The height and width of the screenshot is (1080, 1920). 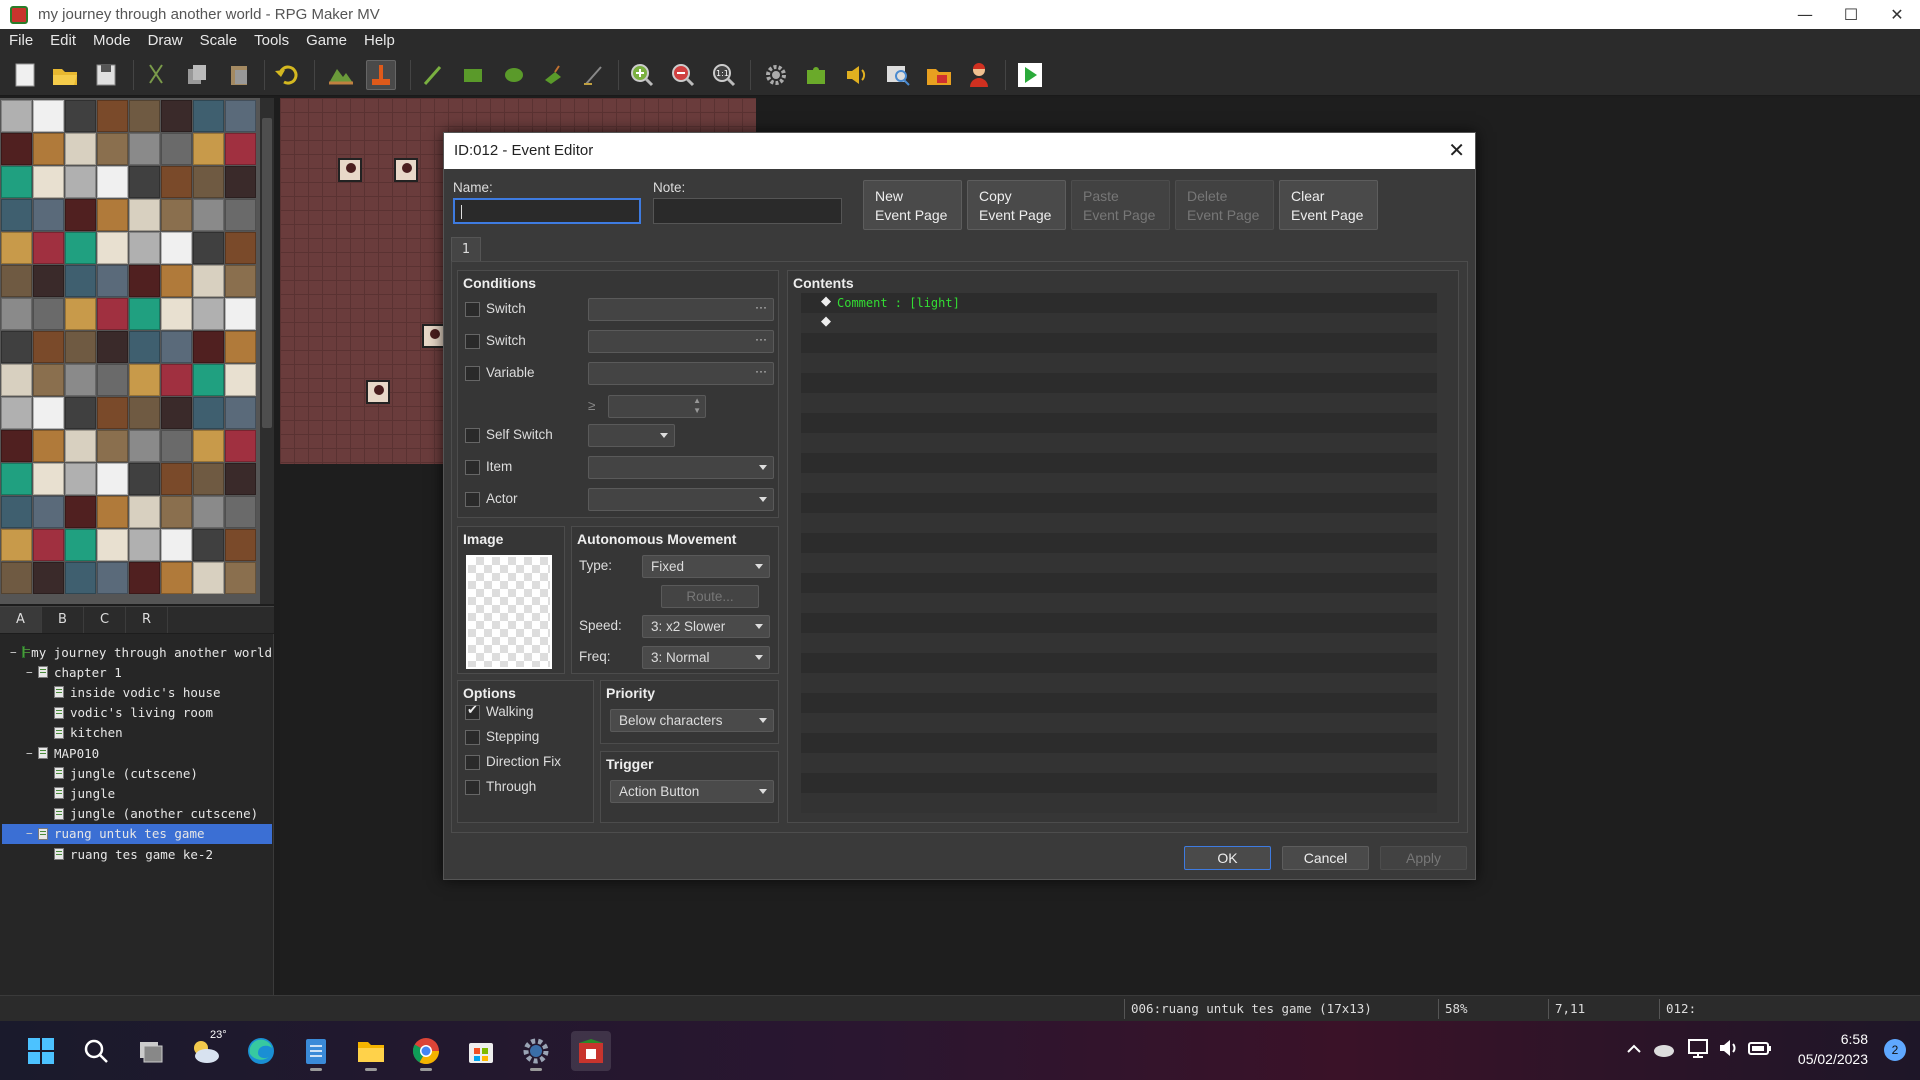 What do you see at coordinates (197, 75) in the screenshot?
I see `copy-icon` at bounding box center [197, 75].